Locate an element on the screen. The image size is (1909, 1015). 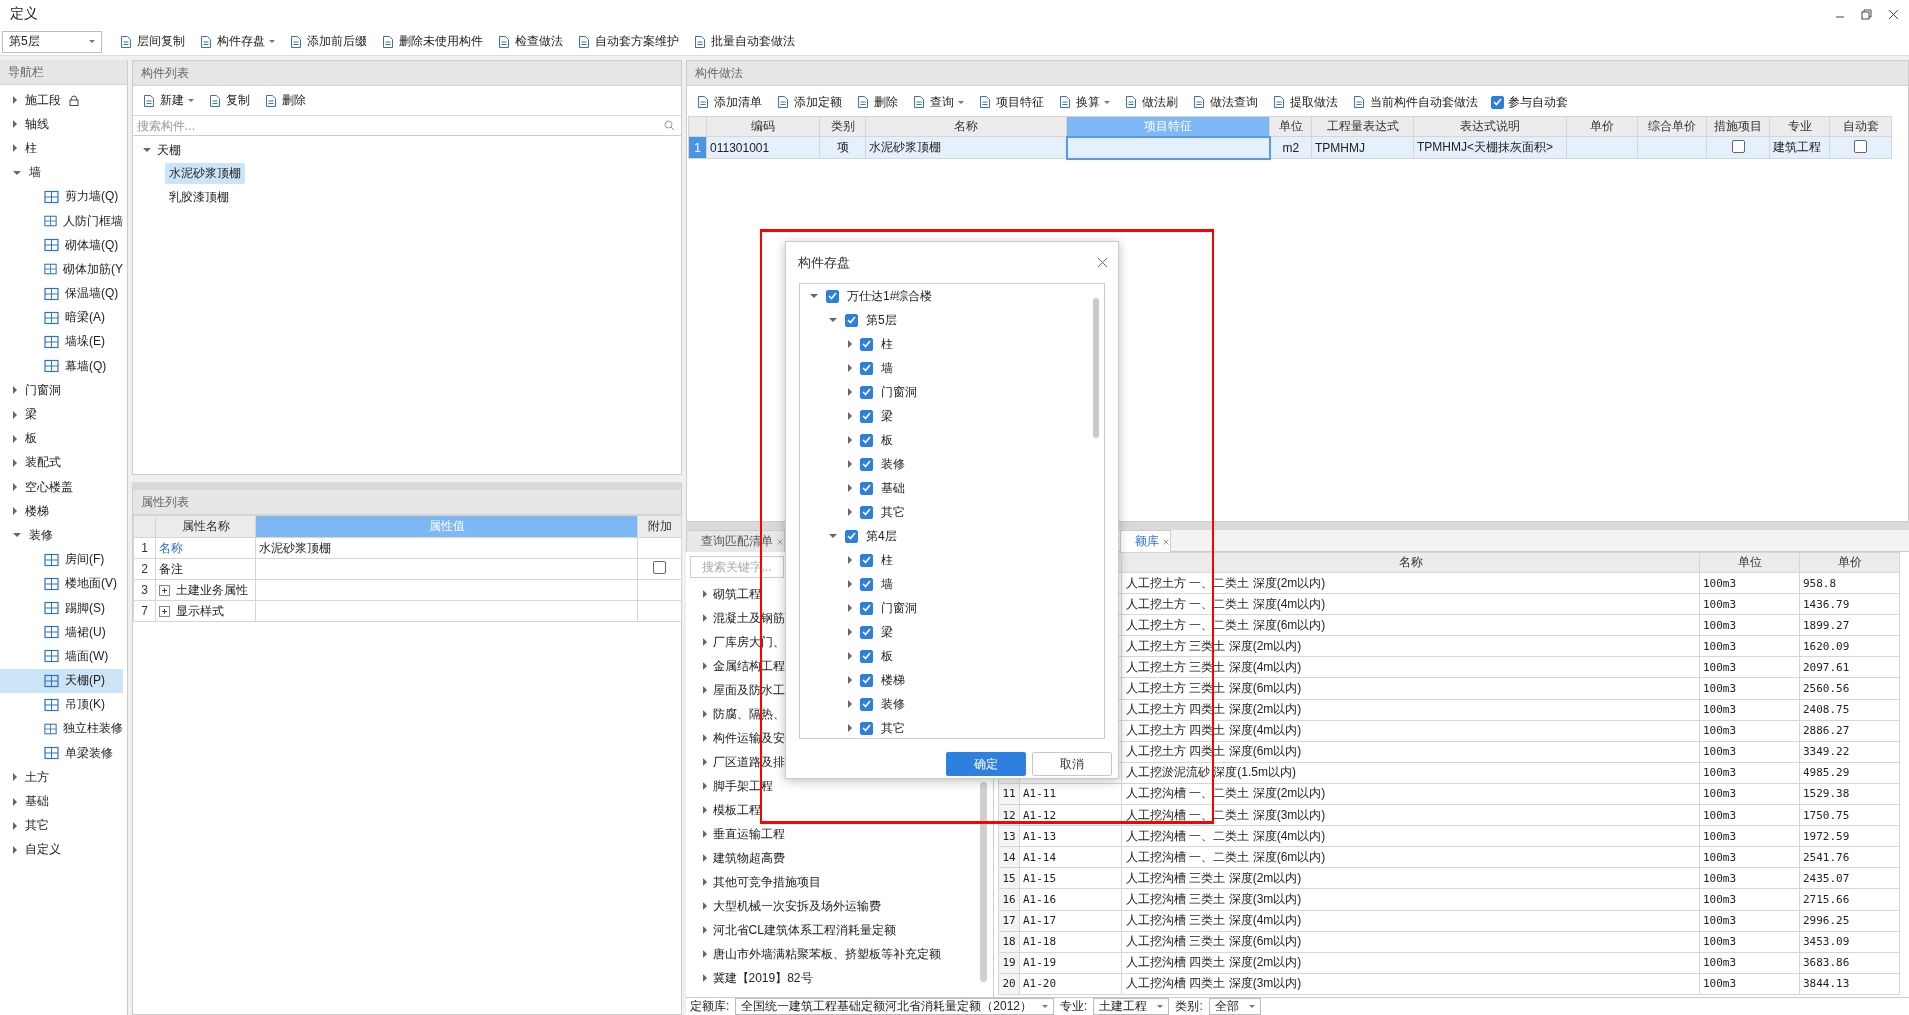
tree-label: 第4层 is located at coordinates (881, 536).